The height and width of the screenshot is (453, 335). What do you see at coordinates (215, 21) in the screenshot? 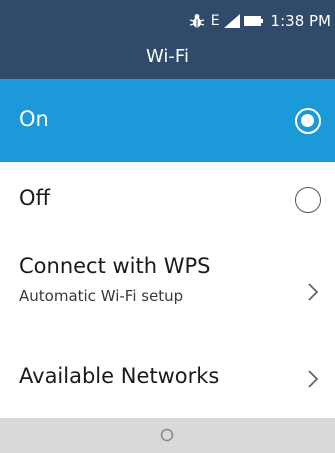
I see `network-type-label: E` at bounding box center [215, 21].